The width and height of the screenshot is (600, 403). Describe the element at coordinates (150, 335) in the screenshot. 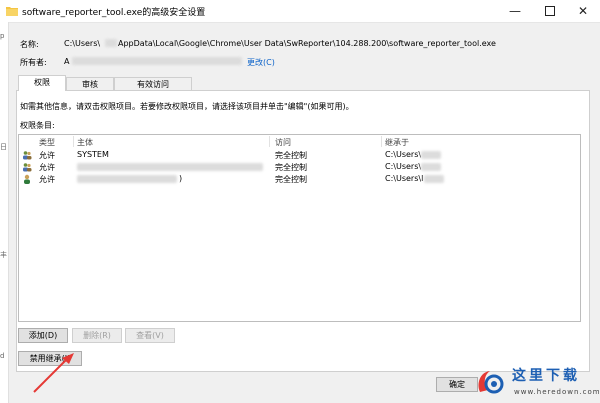

I see `view-button: 查看(V)` at that location.